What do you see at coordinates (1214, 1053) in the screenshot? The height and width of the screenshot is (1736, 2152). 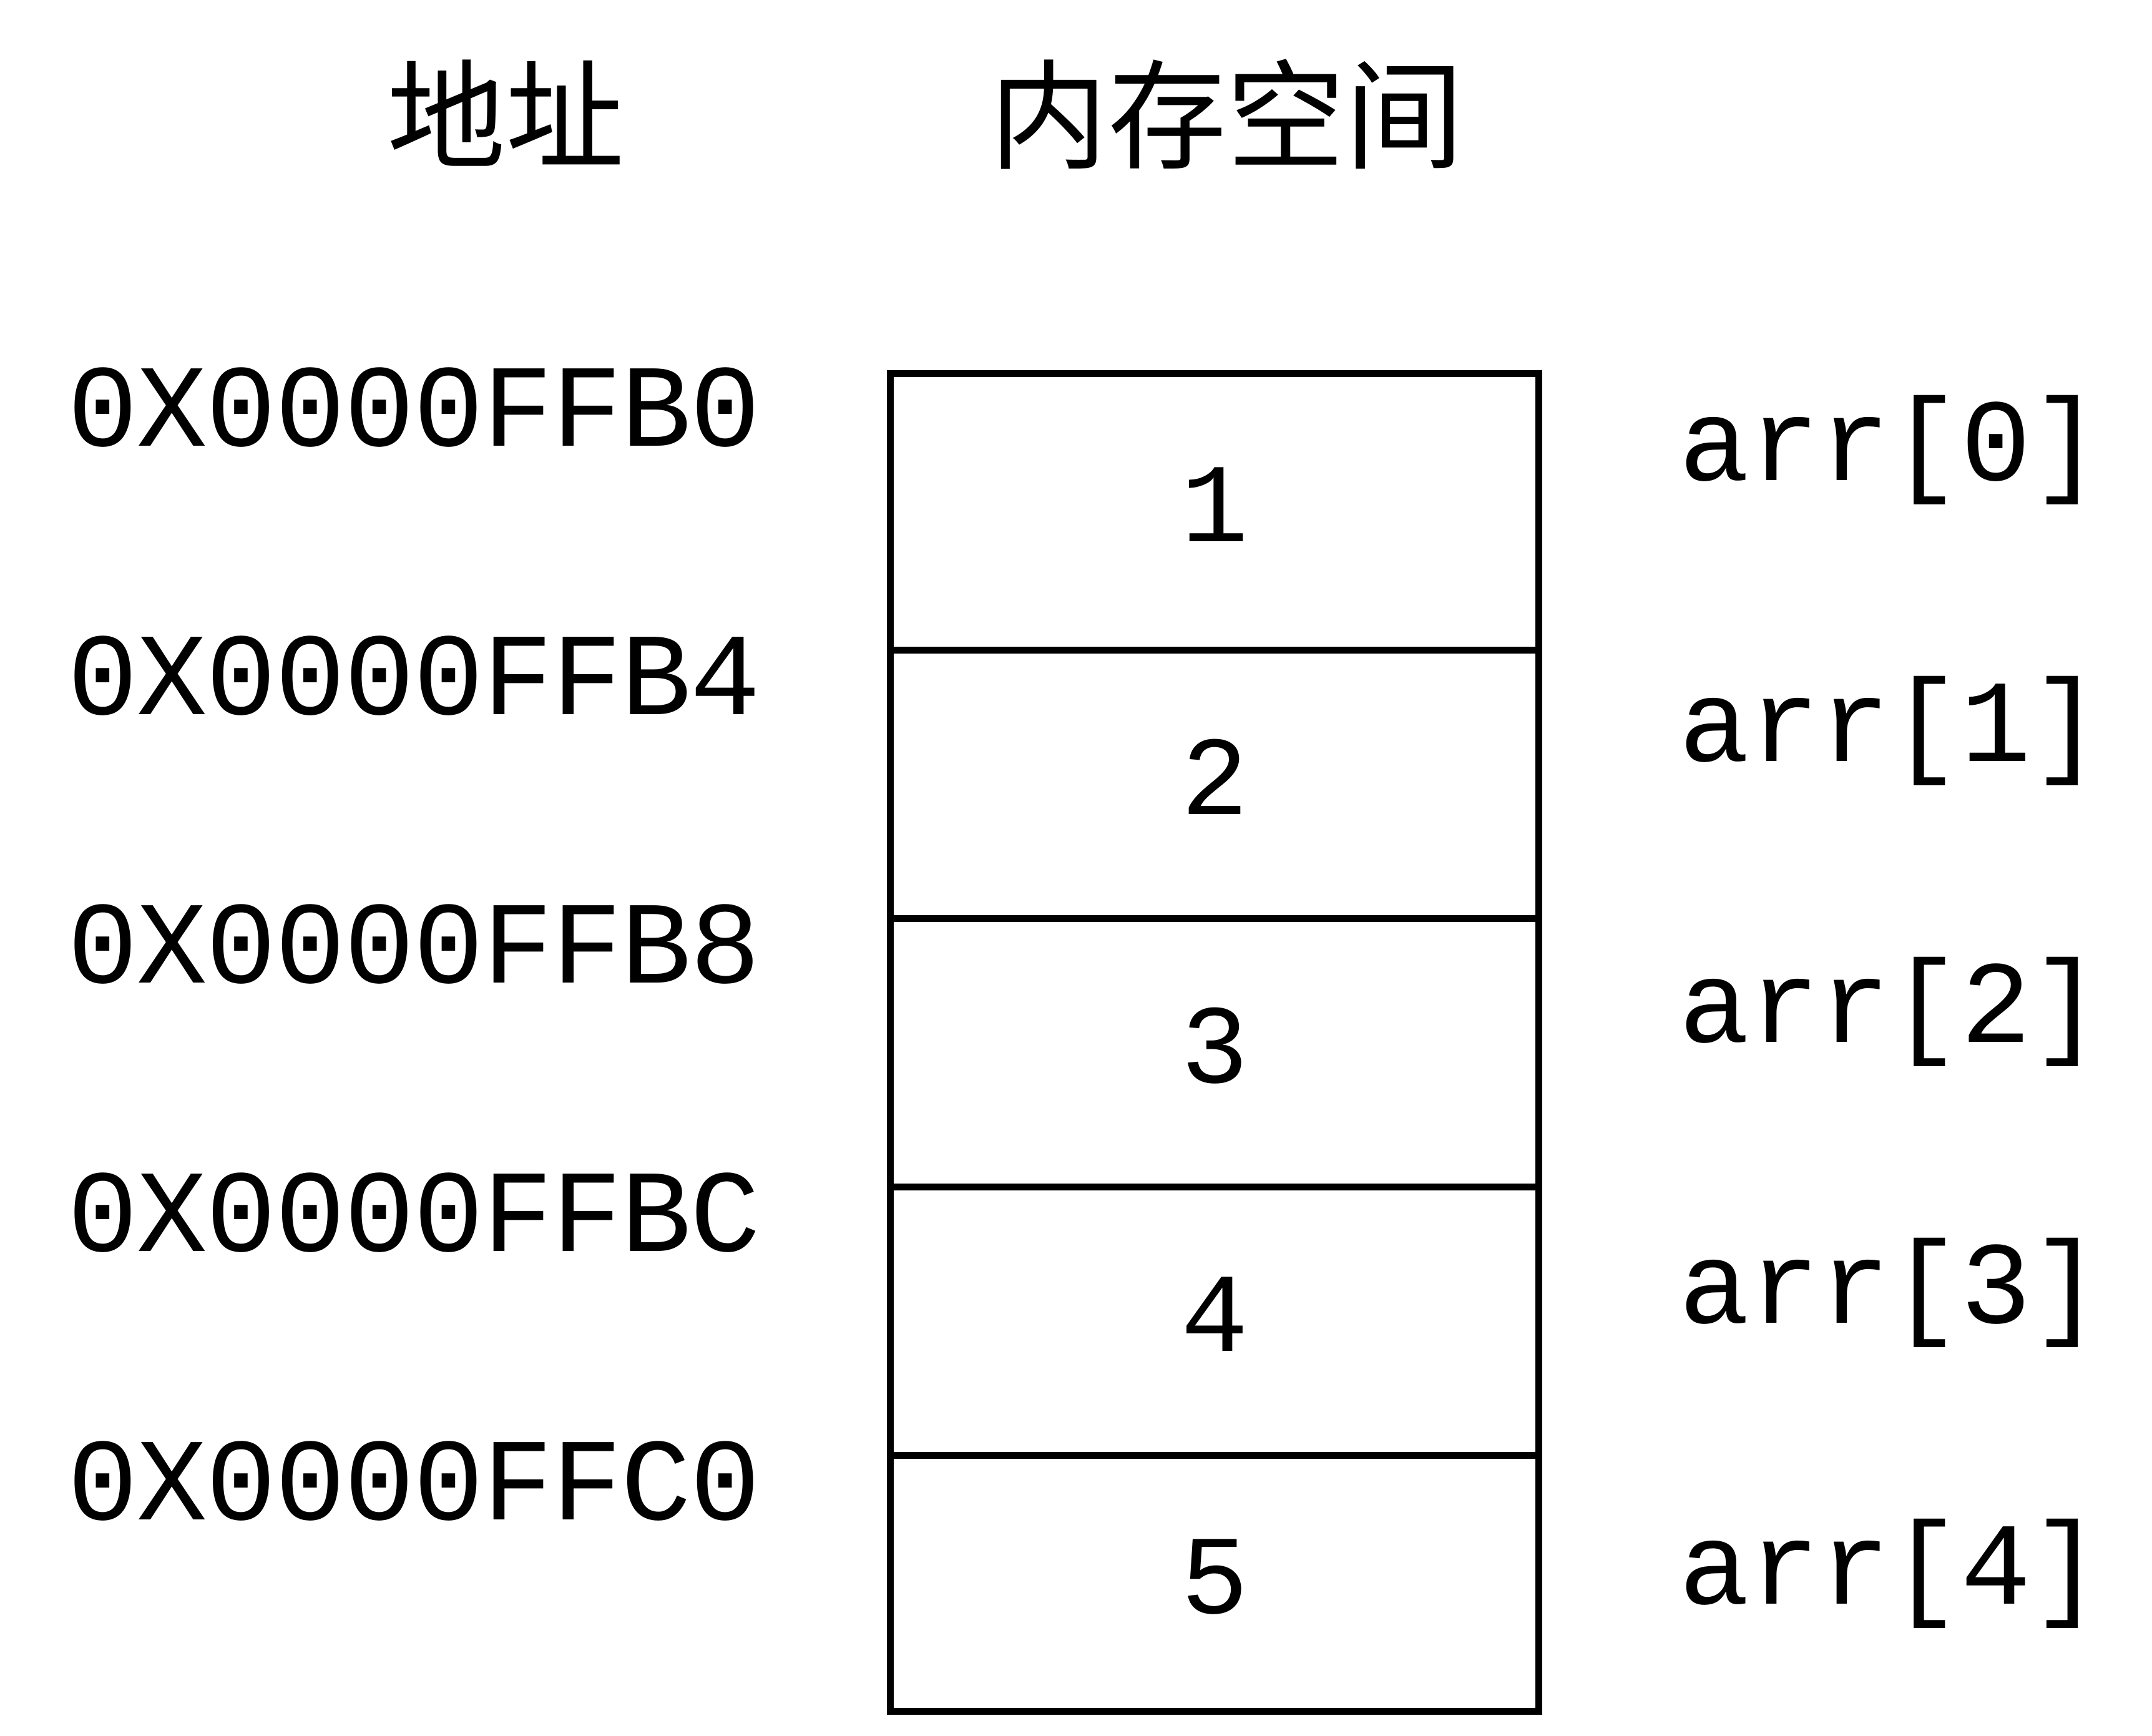 I see `memory-cell-value: 3` at bounding box center [1214, 1053].